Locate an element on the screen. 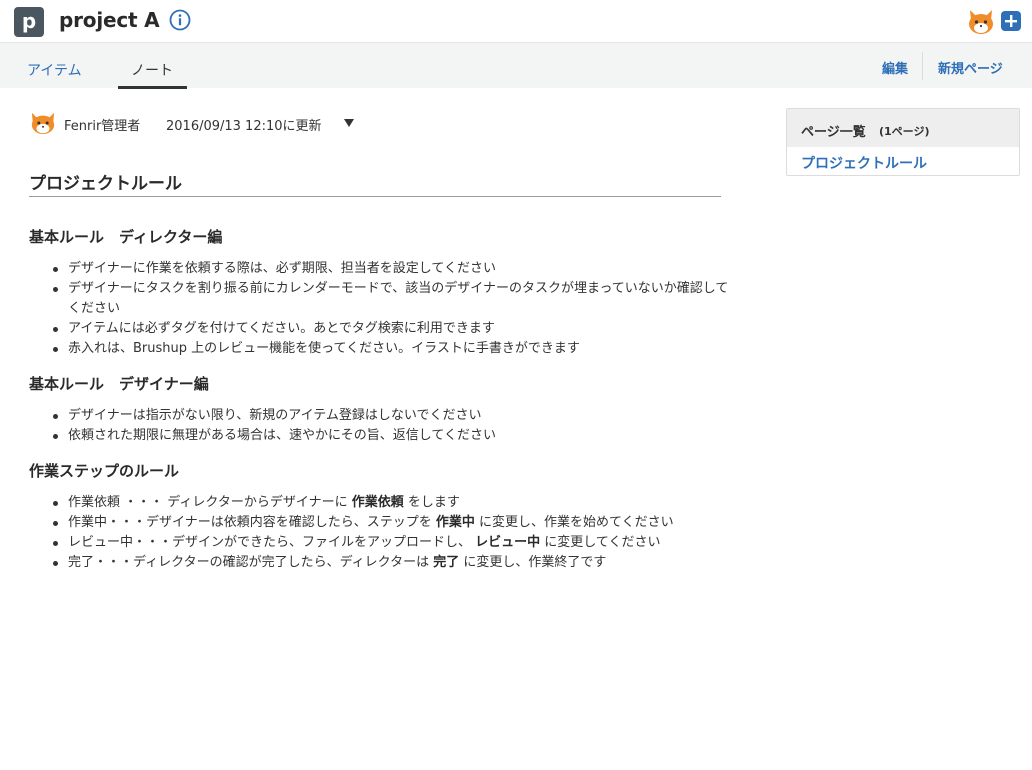  add-button is located at coordinates (1011, 21).